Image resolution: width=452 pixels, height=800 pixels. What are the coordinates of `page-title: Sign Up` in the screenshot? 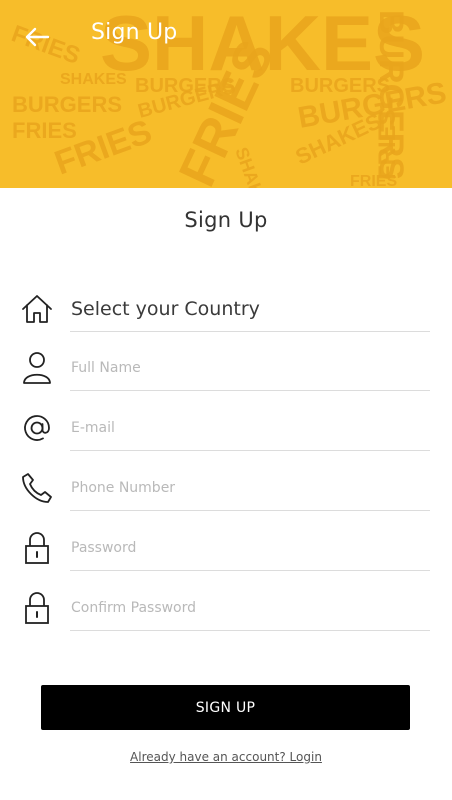 It's located at (226, 220).